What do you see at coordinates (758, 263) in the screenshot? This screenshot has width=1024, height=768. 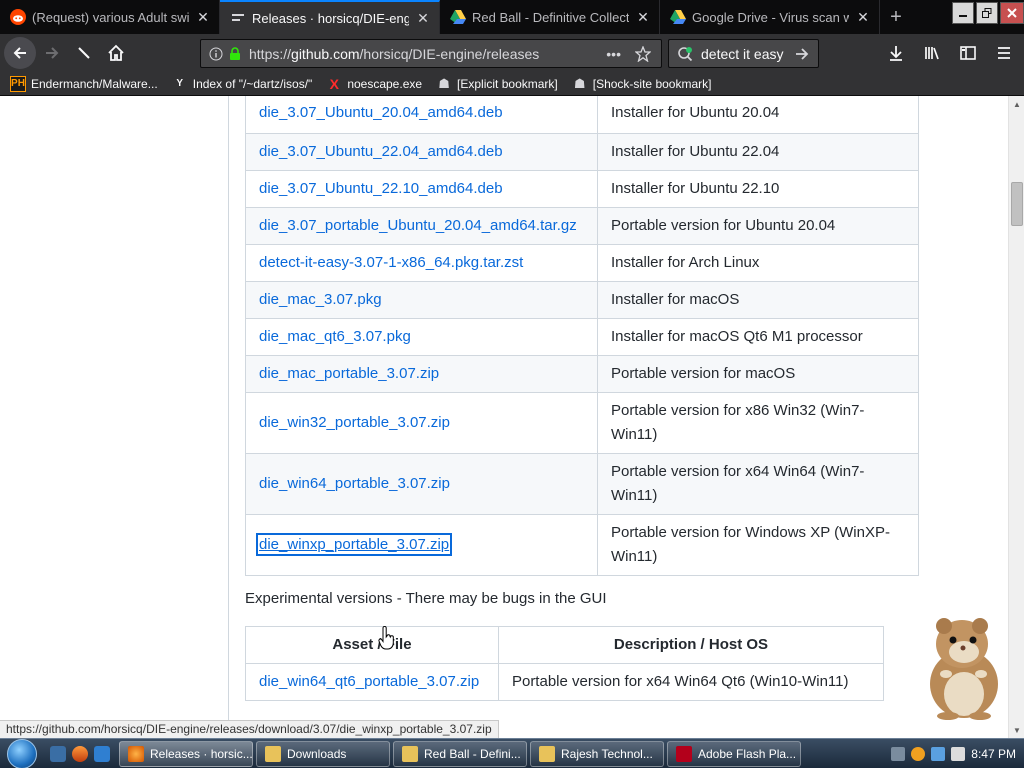 I see `asset-description-cell: Installer for Arch Linux` at bounding box center [758, 263].